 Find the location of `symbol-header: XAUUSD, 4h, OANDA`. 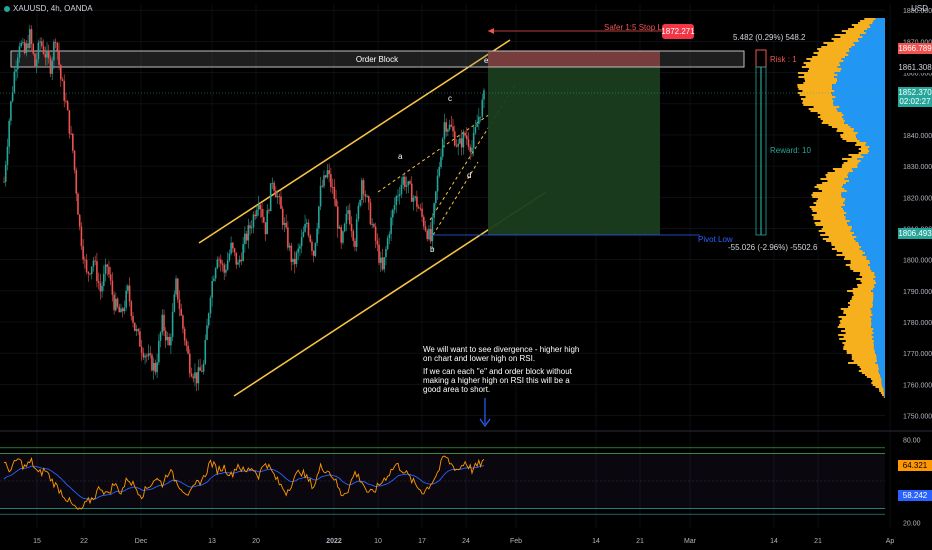

symbol-header: XAUUSD, 4h, OANDA is located at coordinates (48, 8).